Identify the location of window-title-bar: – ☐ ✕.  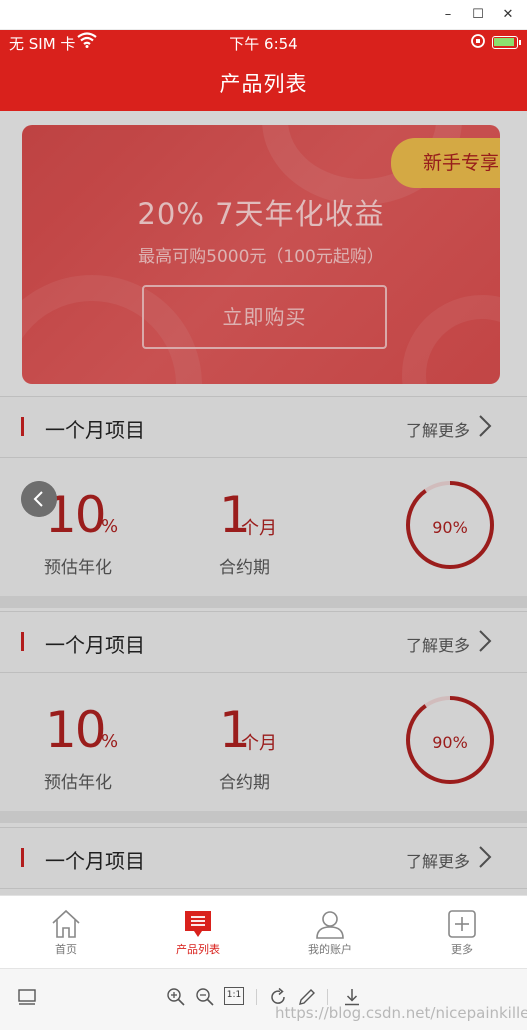
(263, 15).